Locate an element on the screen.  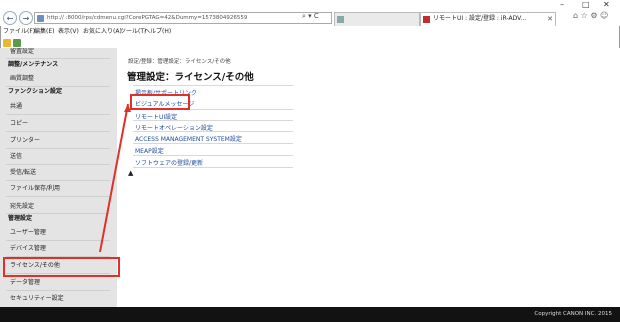
sidebar-item-receive: 受信/転送 is located at coordinates (58, 172).